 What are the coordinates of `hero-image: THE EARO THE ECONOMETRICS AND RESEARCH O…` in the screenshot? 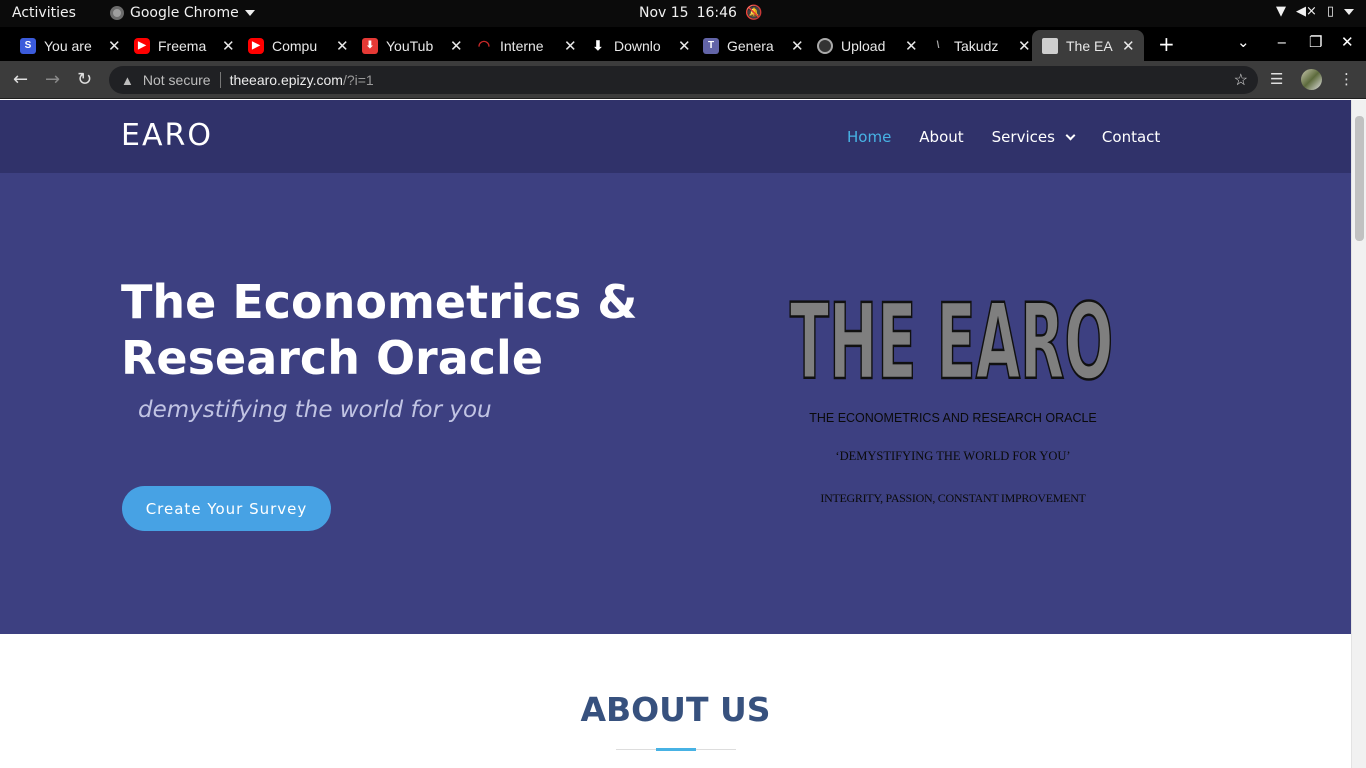 It's located at (957, 393).